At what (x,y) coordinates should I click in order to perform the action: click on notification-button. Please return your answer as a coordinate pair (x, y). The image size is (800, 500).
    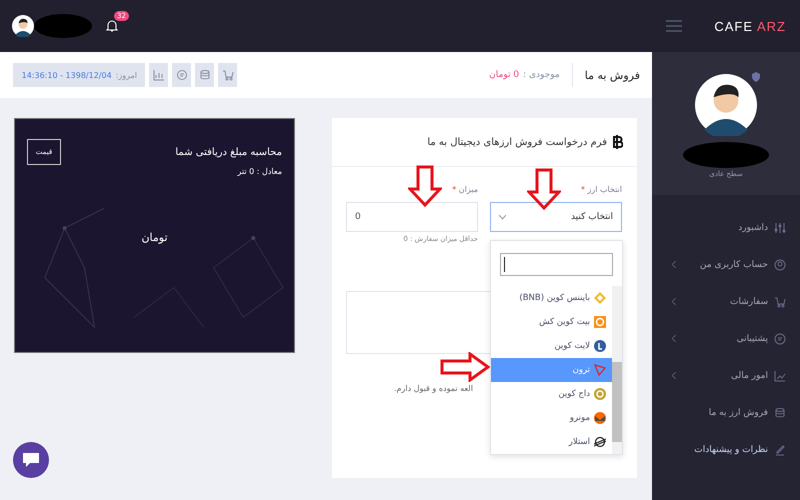
    Looking at the image, I should click on (112, 26).